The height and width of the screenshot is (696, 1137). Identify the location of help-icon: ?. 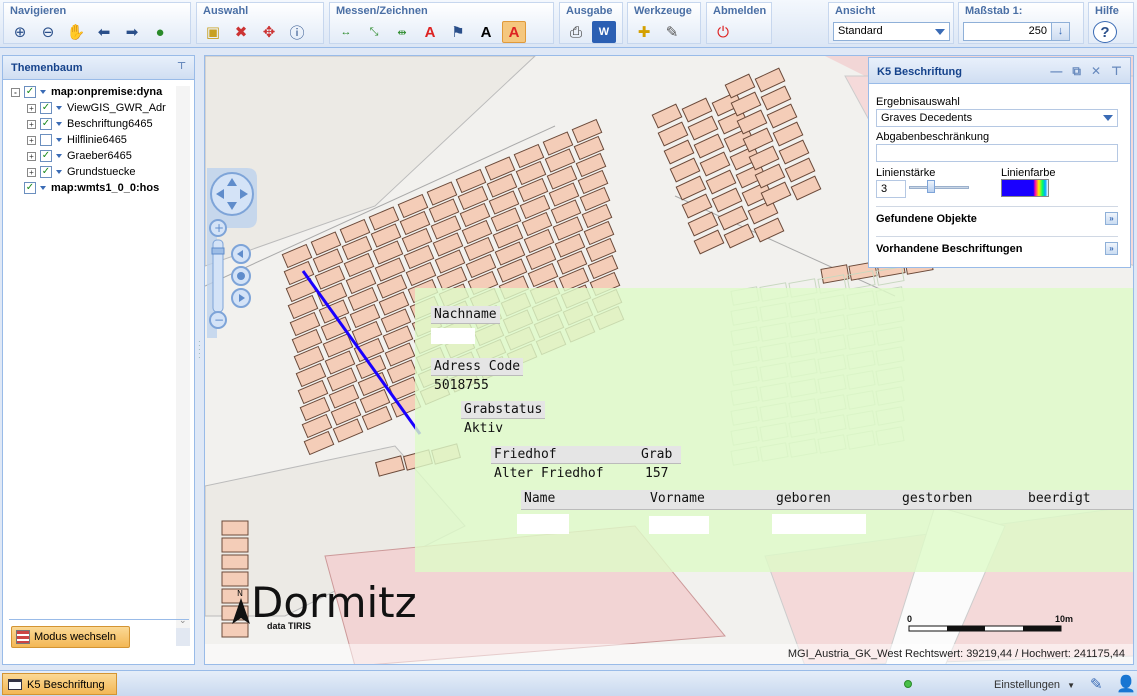
(1105, 32).